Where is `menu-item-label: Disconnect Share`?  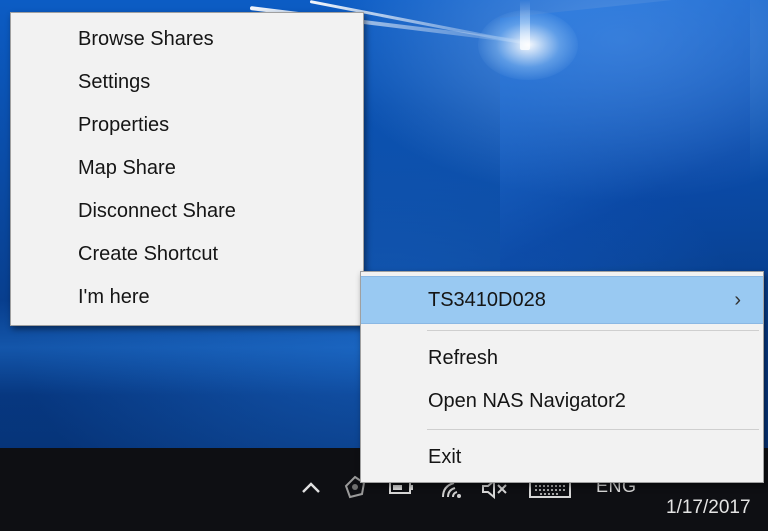 menu-item-label: Disconnect Share is located at coordinates (157, 211).